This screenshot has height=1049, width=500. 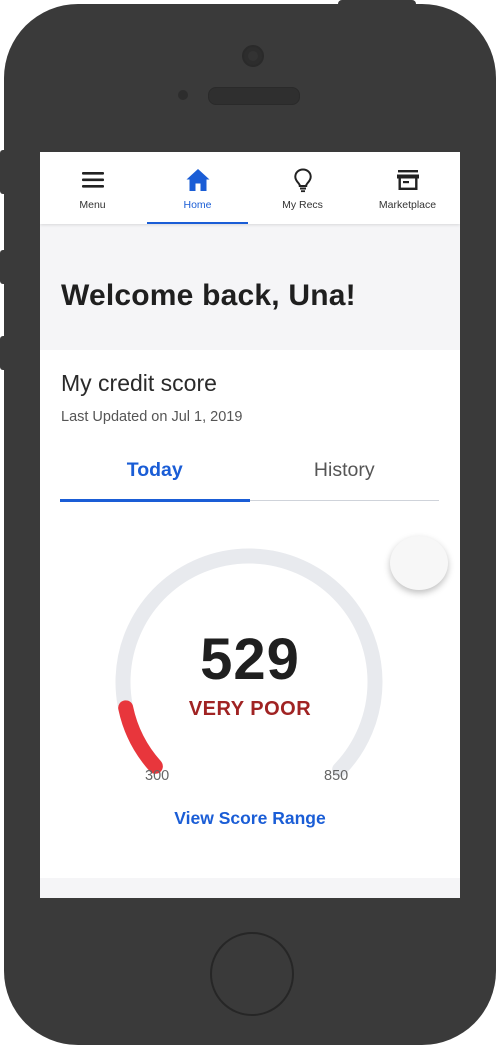 What do you see at coordinates (183, 95) in the screenshot?
I see `proximity-sensor` at bounding box center [183, 95].